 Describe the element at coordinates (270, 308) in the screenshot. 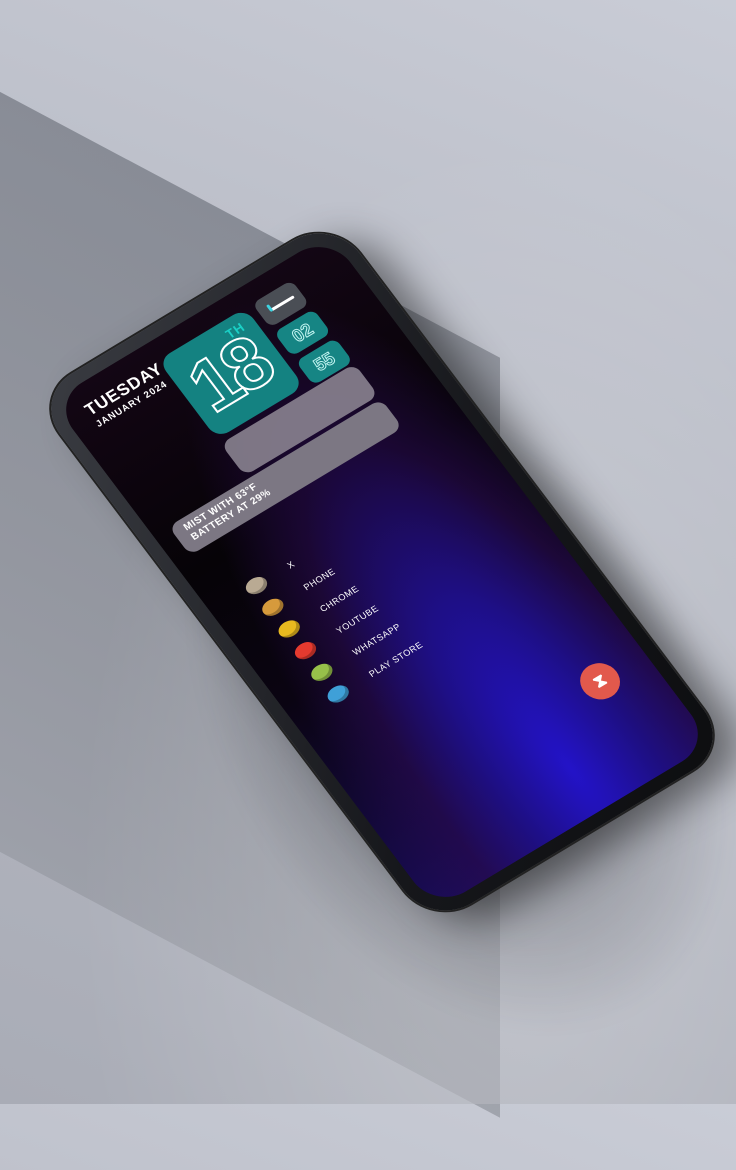

I see `clock-hour-hand` at that location.